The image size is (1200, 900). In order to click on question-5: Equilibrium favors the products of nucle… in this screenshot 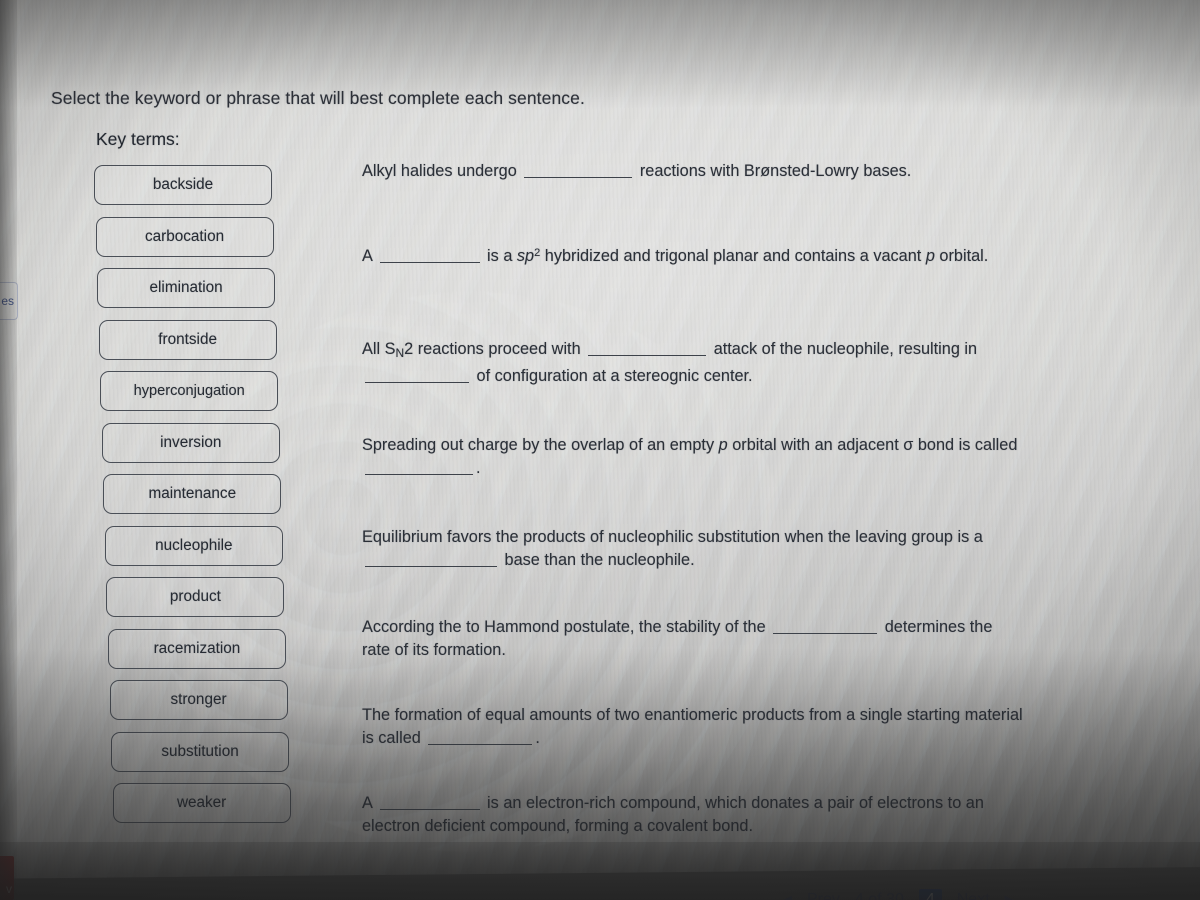, I will do `click(702, 548)`.